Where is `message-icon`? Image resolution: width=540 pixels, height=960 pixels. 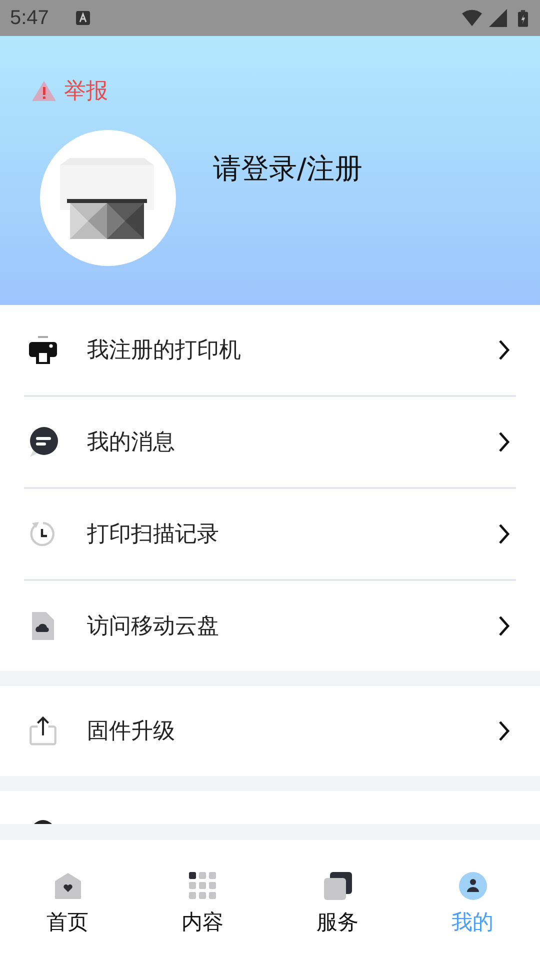
message-icon is located at coordinates (43, 442).